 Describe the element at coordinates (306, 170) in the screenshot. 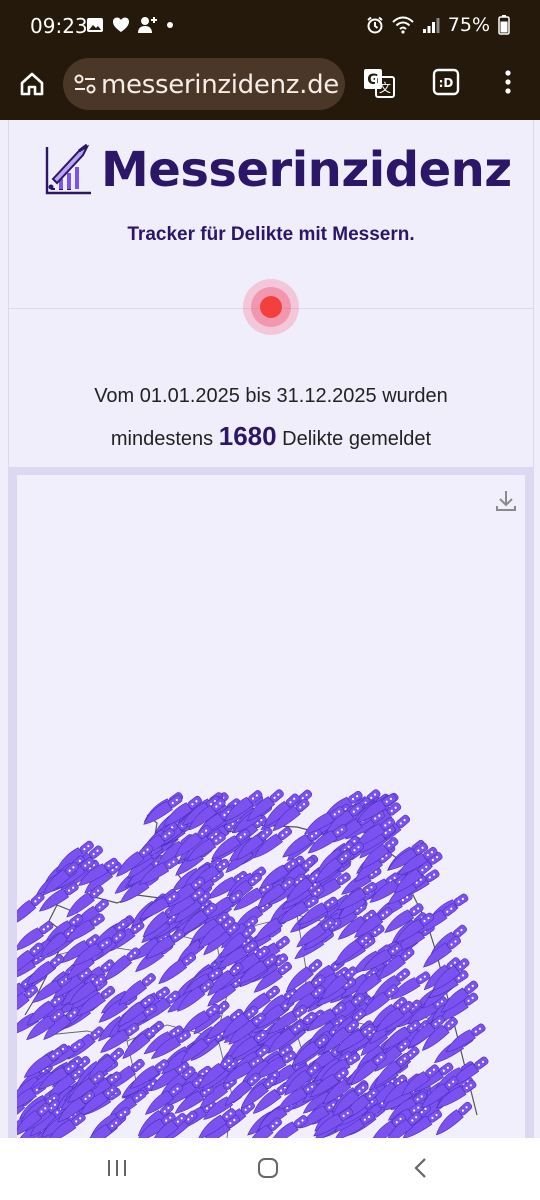

I see `site-title: Messerinzidenz` at that location.